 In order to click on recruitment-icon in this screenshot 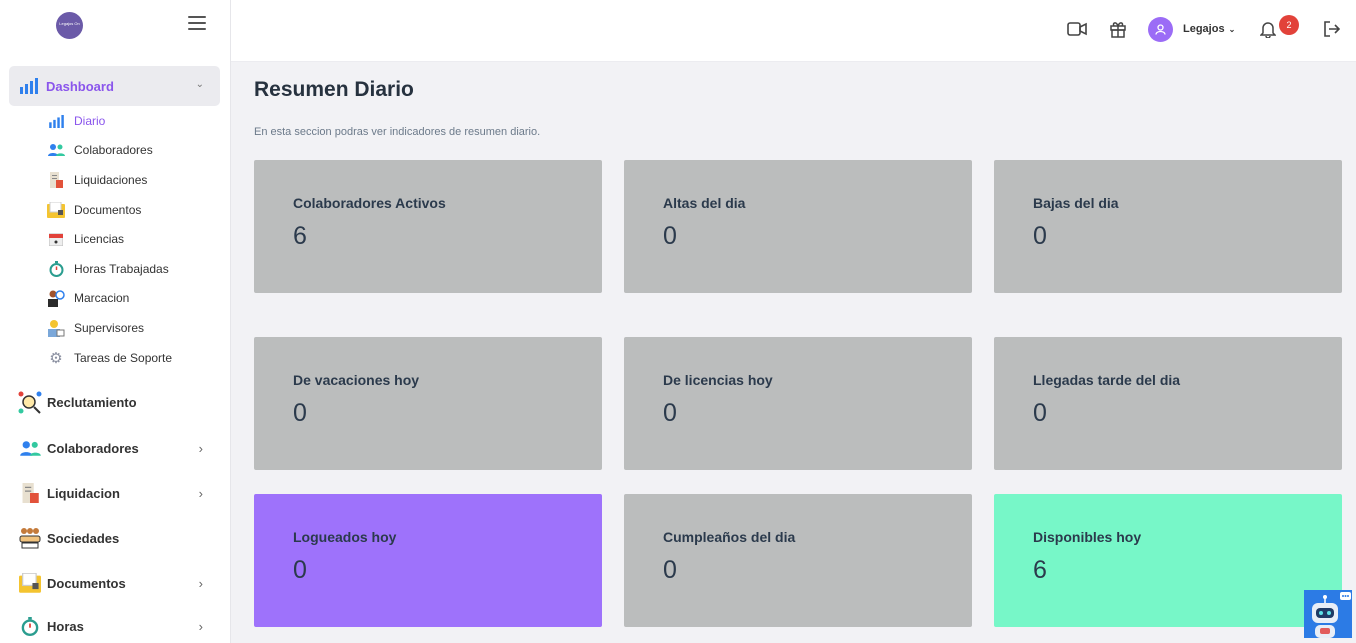, I will do `click(30, 402)`.